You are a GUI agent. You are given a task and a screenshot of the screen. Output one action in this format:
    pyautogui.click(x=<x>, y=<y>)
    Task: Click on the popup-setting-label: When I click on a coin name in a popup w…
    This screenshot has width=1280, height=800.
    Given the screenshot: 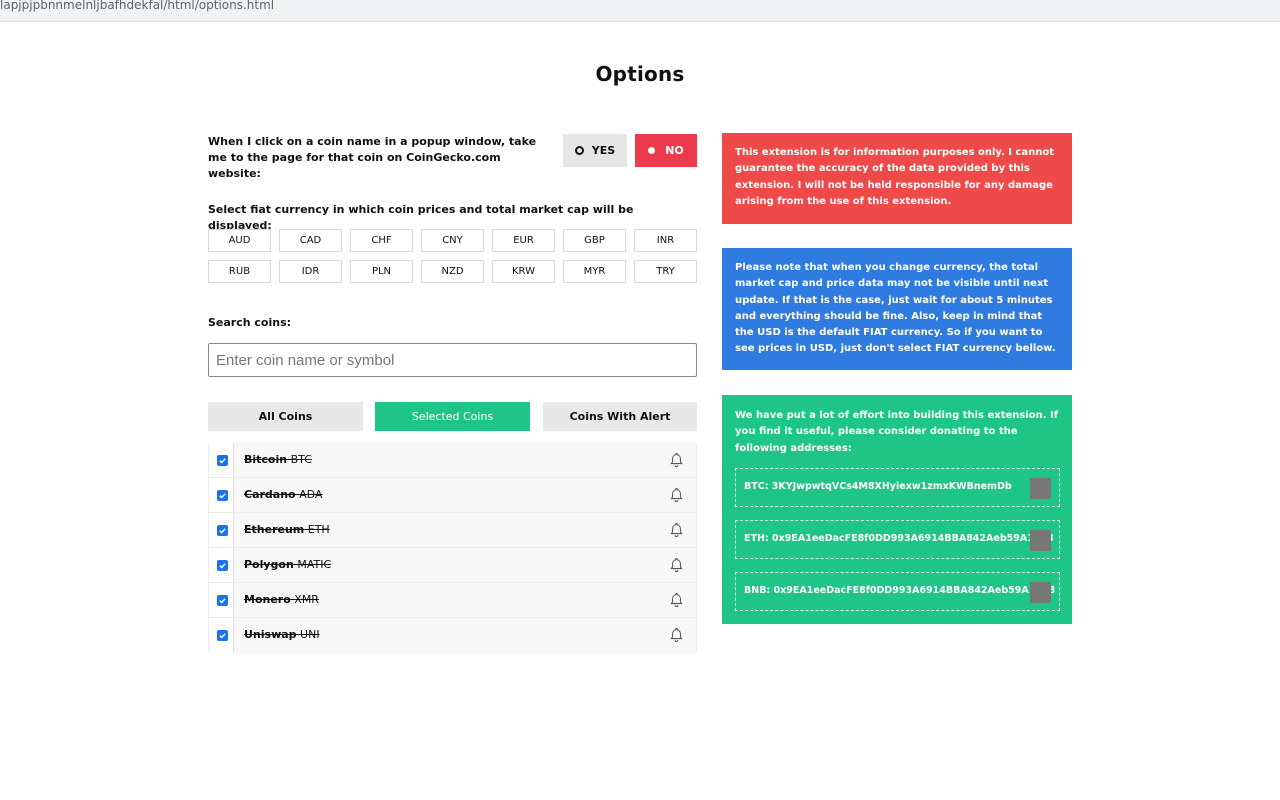 What is the action you would take?
    pyautogui.click(x=372, y=157)
    